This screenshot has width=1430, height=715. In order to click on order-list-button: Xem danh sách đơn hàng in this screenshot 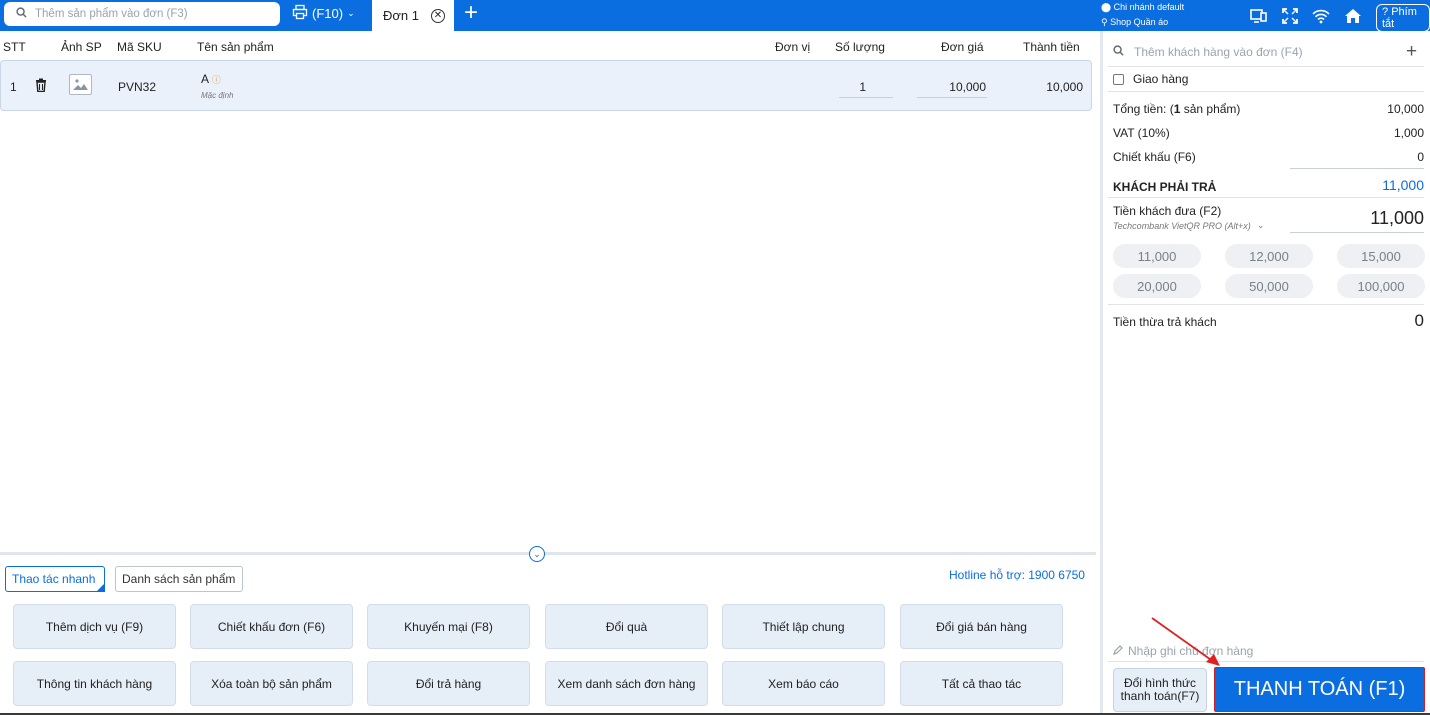, I will do `click(626, 683)`.